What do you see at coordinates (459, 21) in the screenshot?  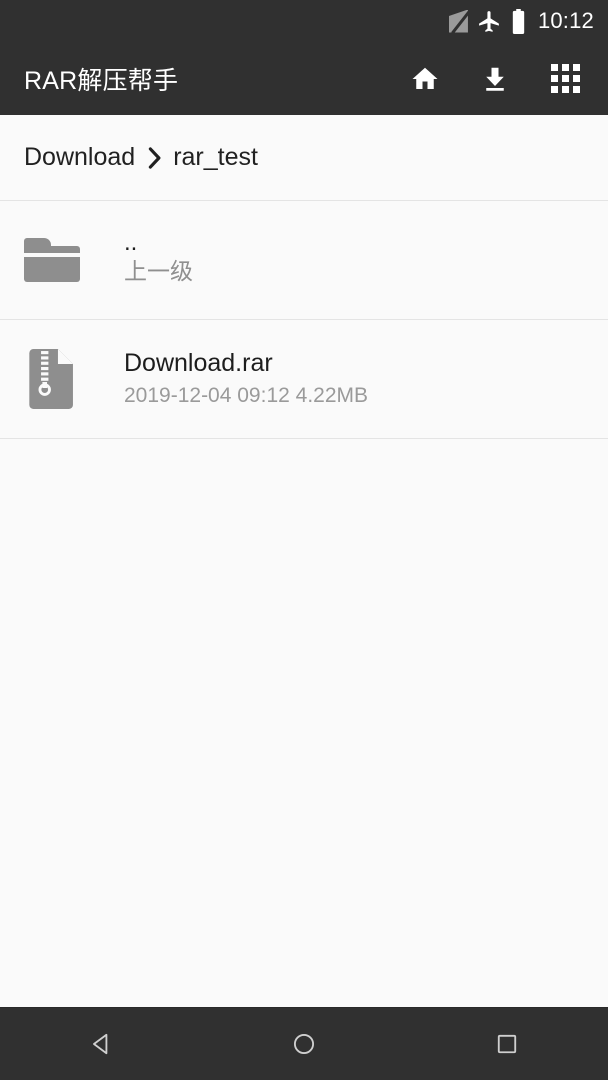 I see `no-sim-icon` at bounding box center [459, 21].